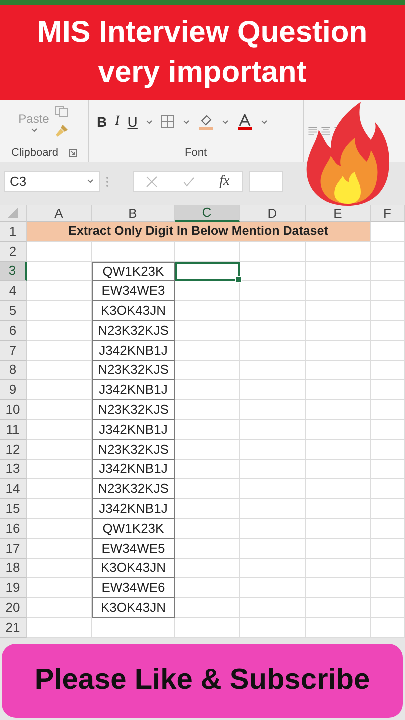  What do you see at coordinates (207, 213) in the screenshot?
I see `column-header: C` at bounding box center [207, 213].